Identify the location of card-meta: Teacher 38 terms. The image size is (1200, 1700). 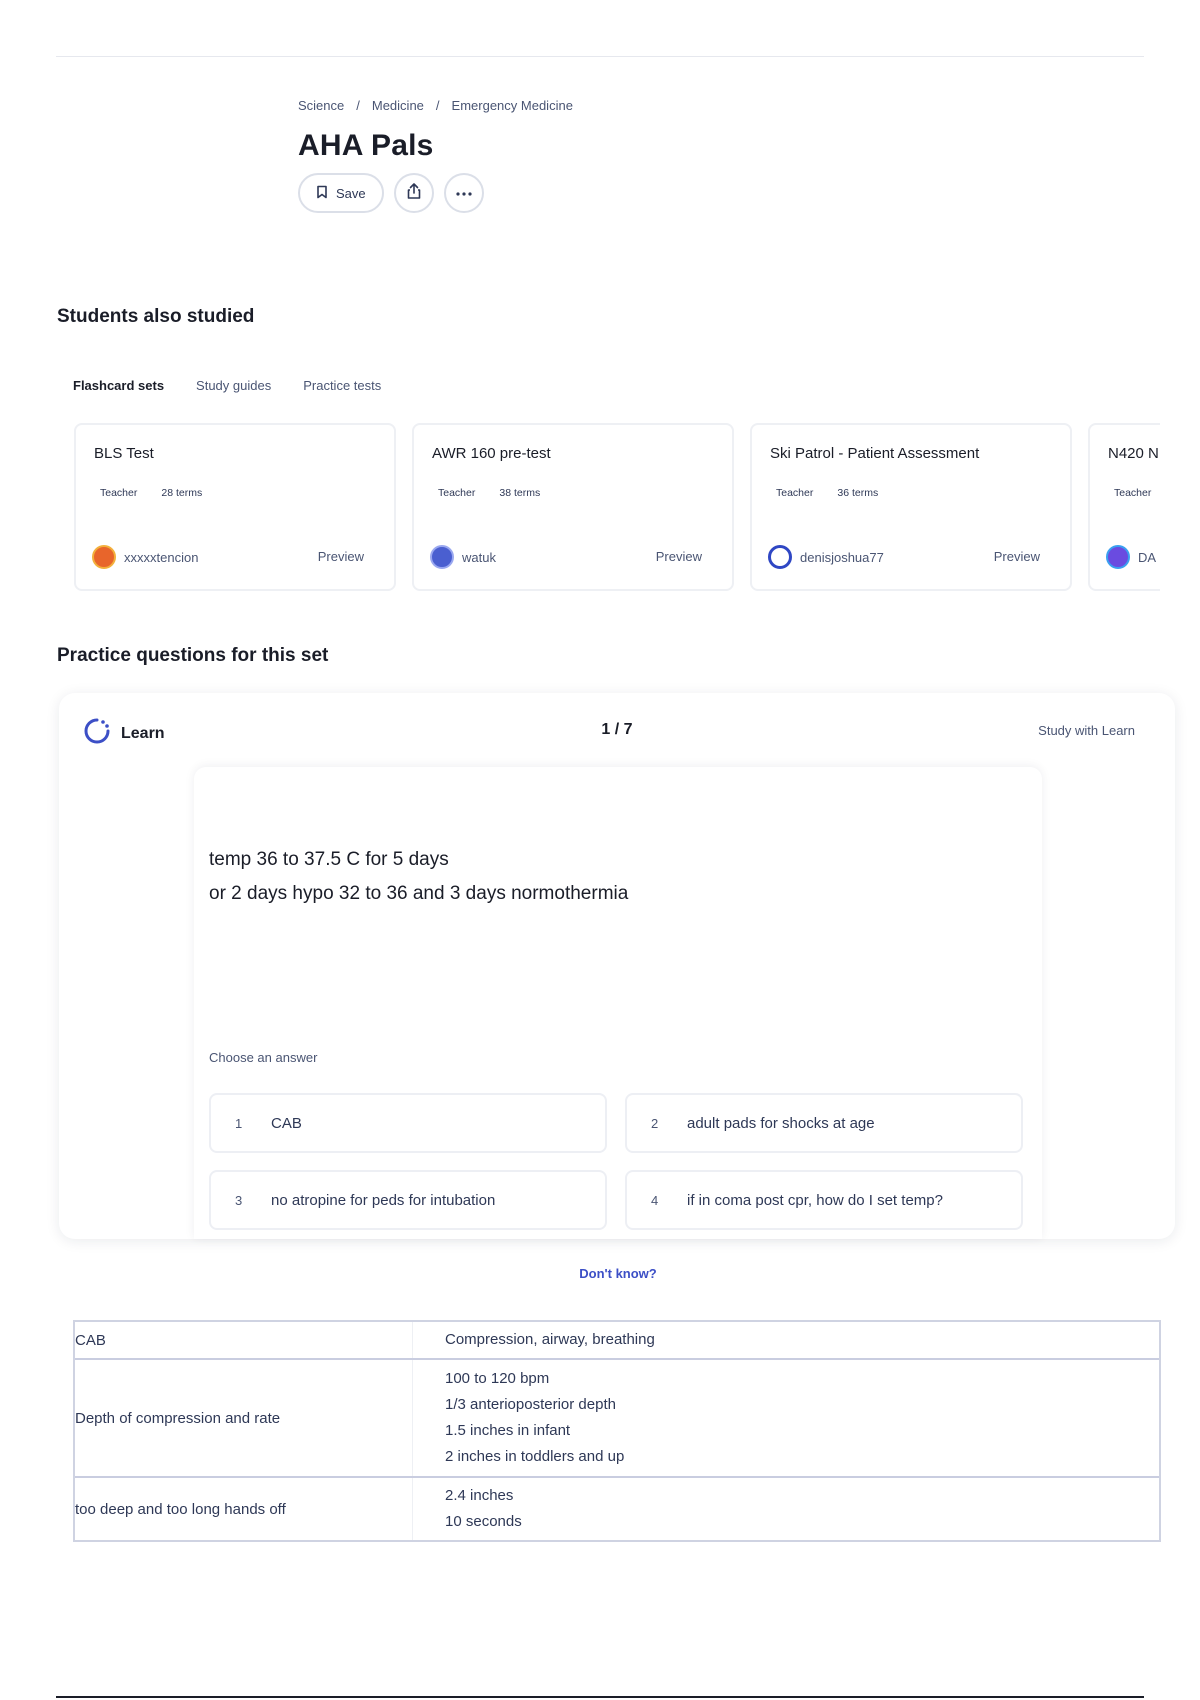
(489, 493).